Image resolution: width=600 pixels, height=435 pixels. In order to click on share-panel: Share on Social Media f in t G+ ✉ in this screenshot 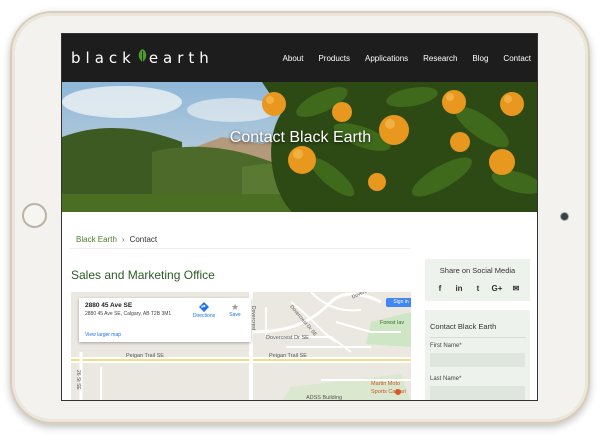, I will do `click(477, 280)`.